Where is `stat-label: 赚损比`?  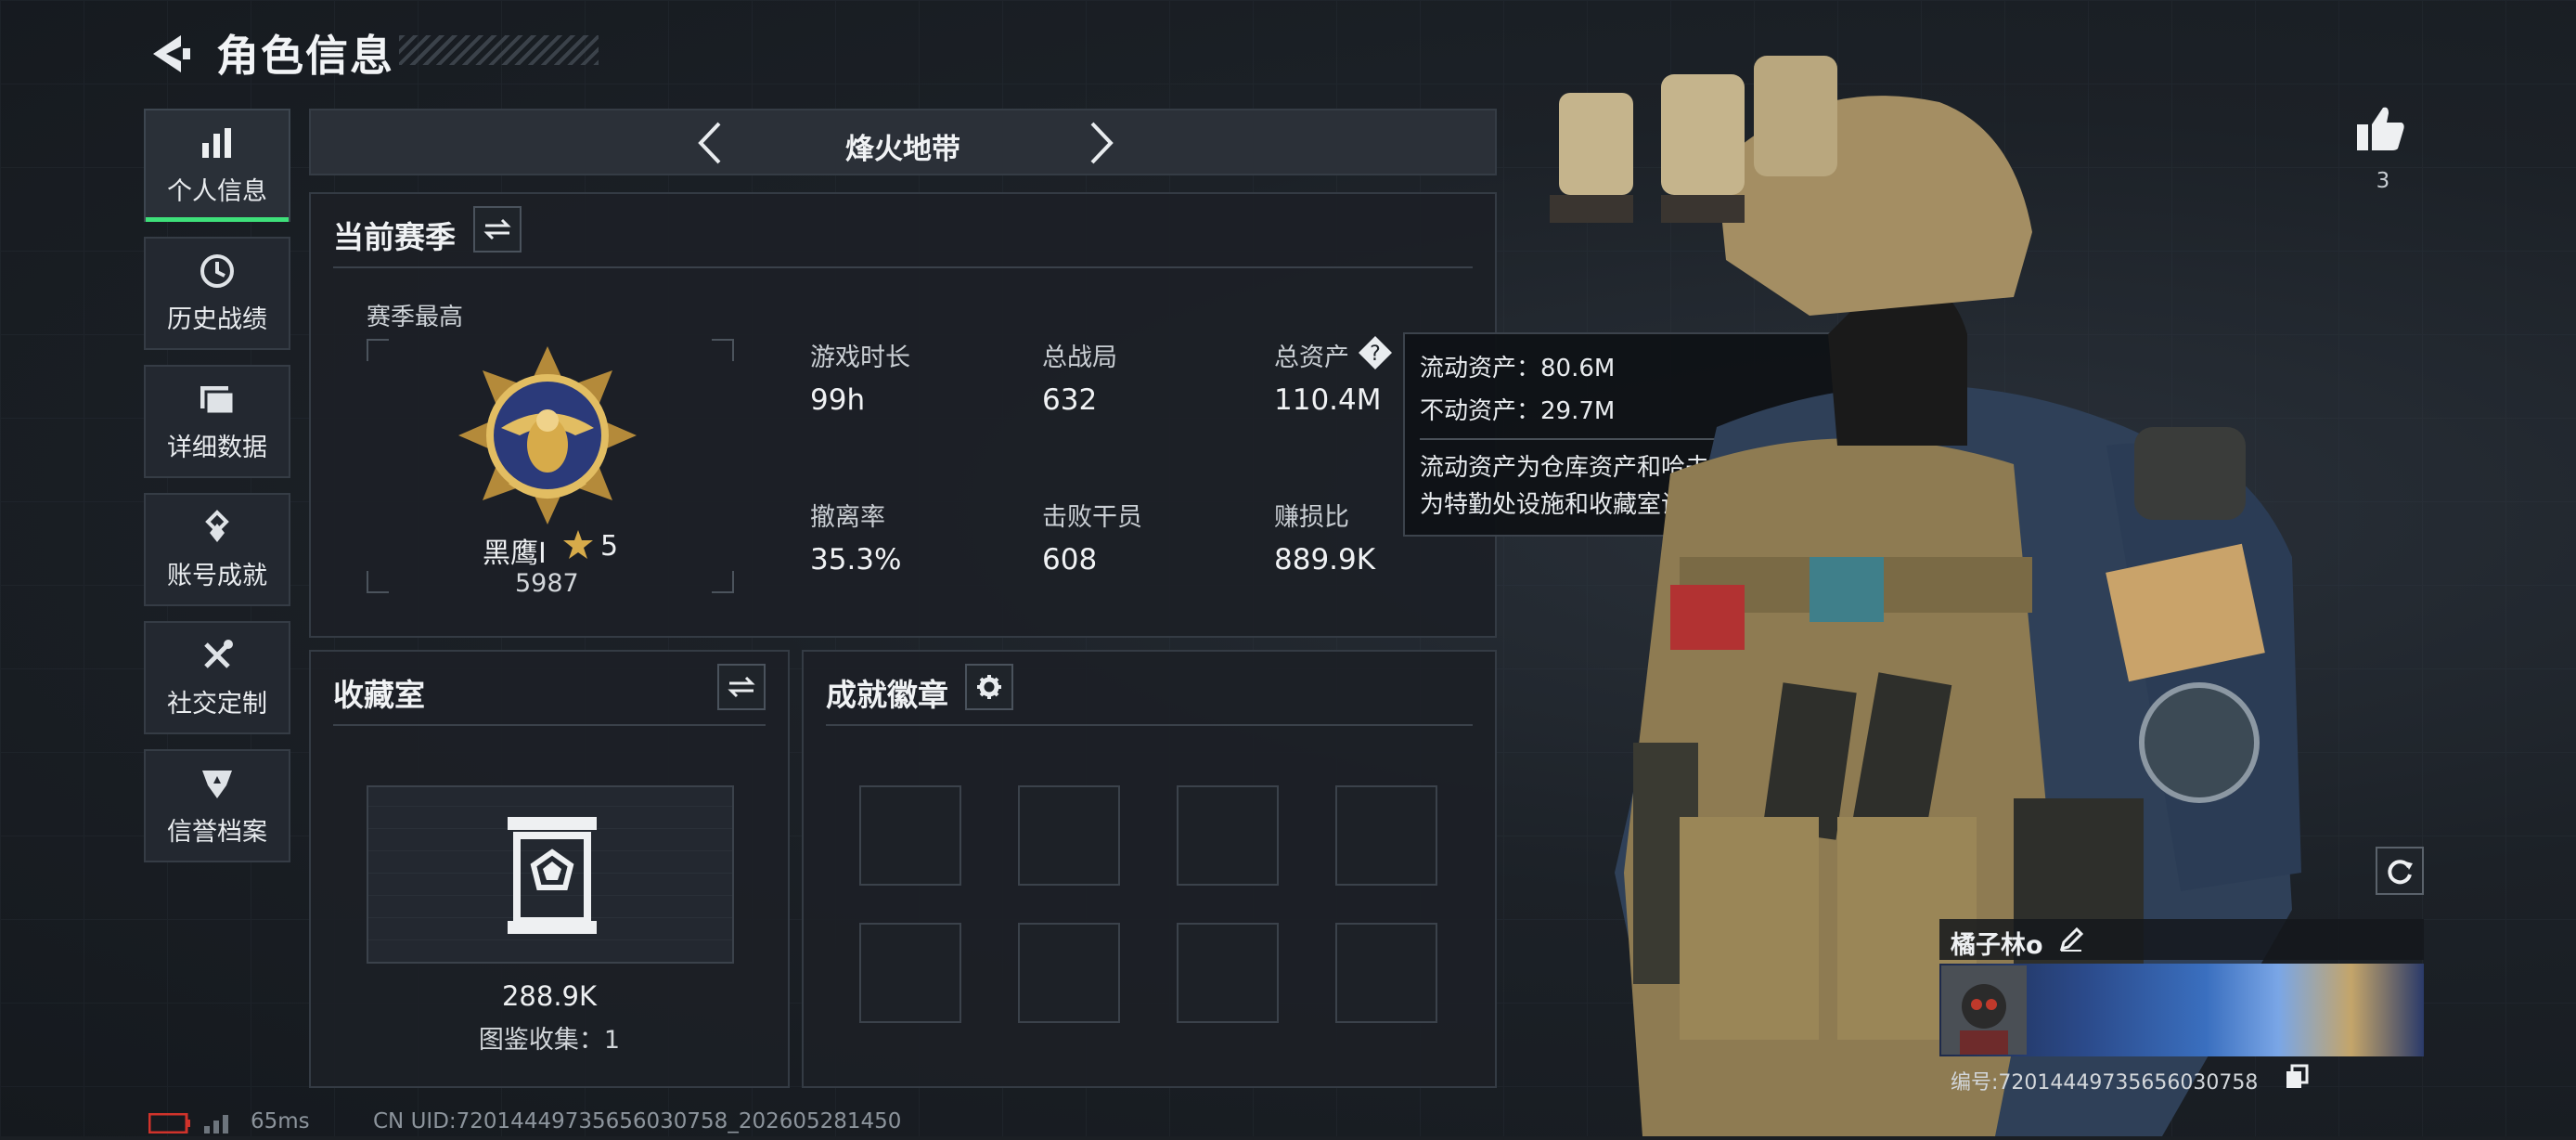
stat-label: 赚损比 is located at coordinates (1312, 517).